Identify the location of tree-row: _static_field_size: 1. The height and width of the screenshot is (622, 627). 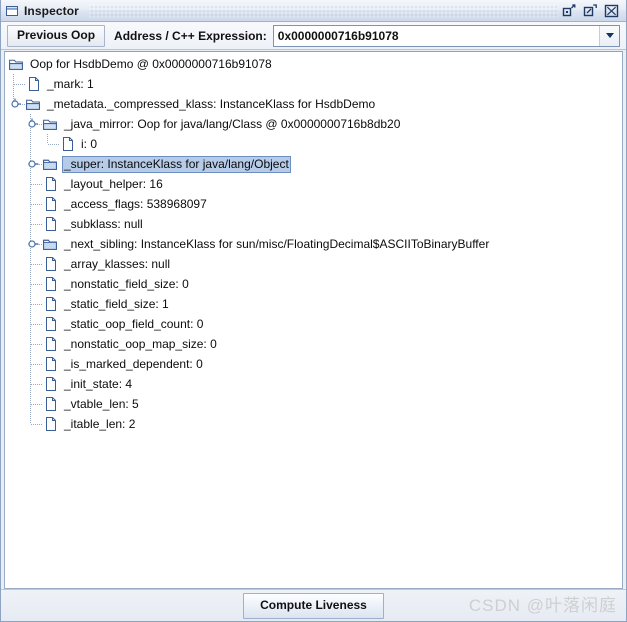
(313, 304).